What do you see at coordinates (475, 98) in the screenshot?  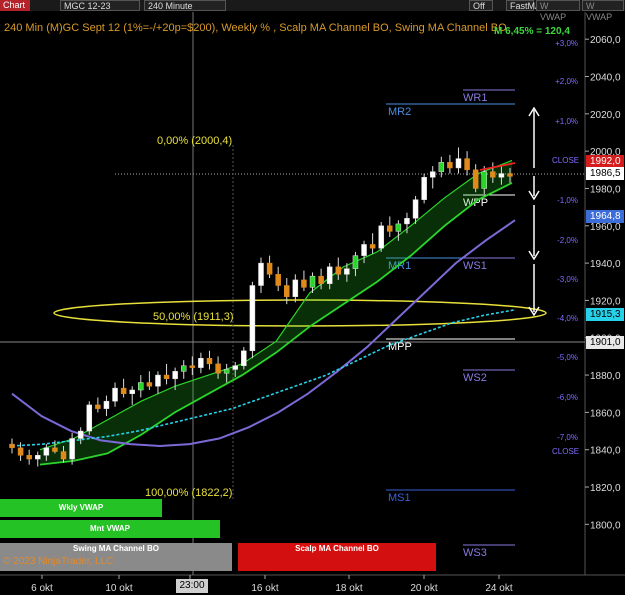 I see `pivot-label: WR1` at bounding box center [475, 98].